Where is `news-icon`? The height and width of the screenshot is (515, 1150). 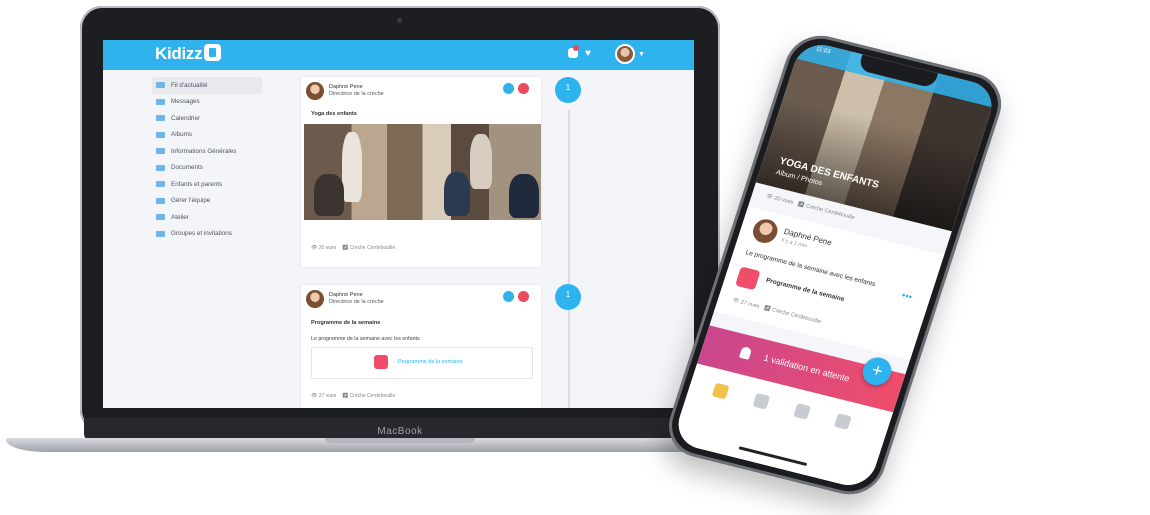 news-icon is located at coordinates (160, 85).